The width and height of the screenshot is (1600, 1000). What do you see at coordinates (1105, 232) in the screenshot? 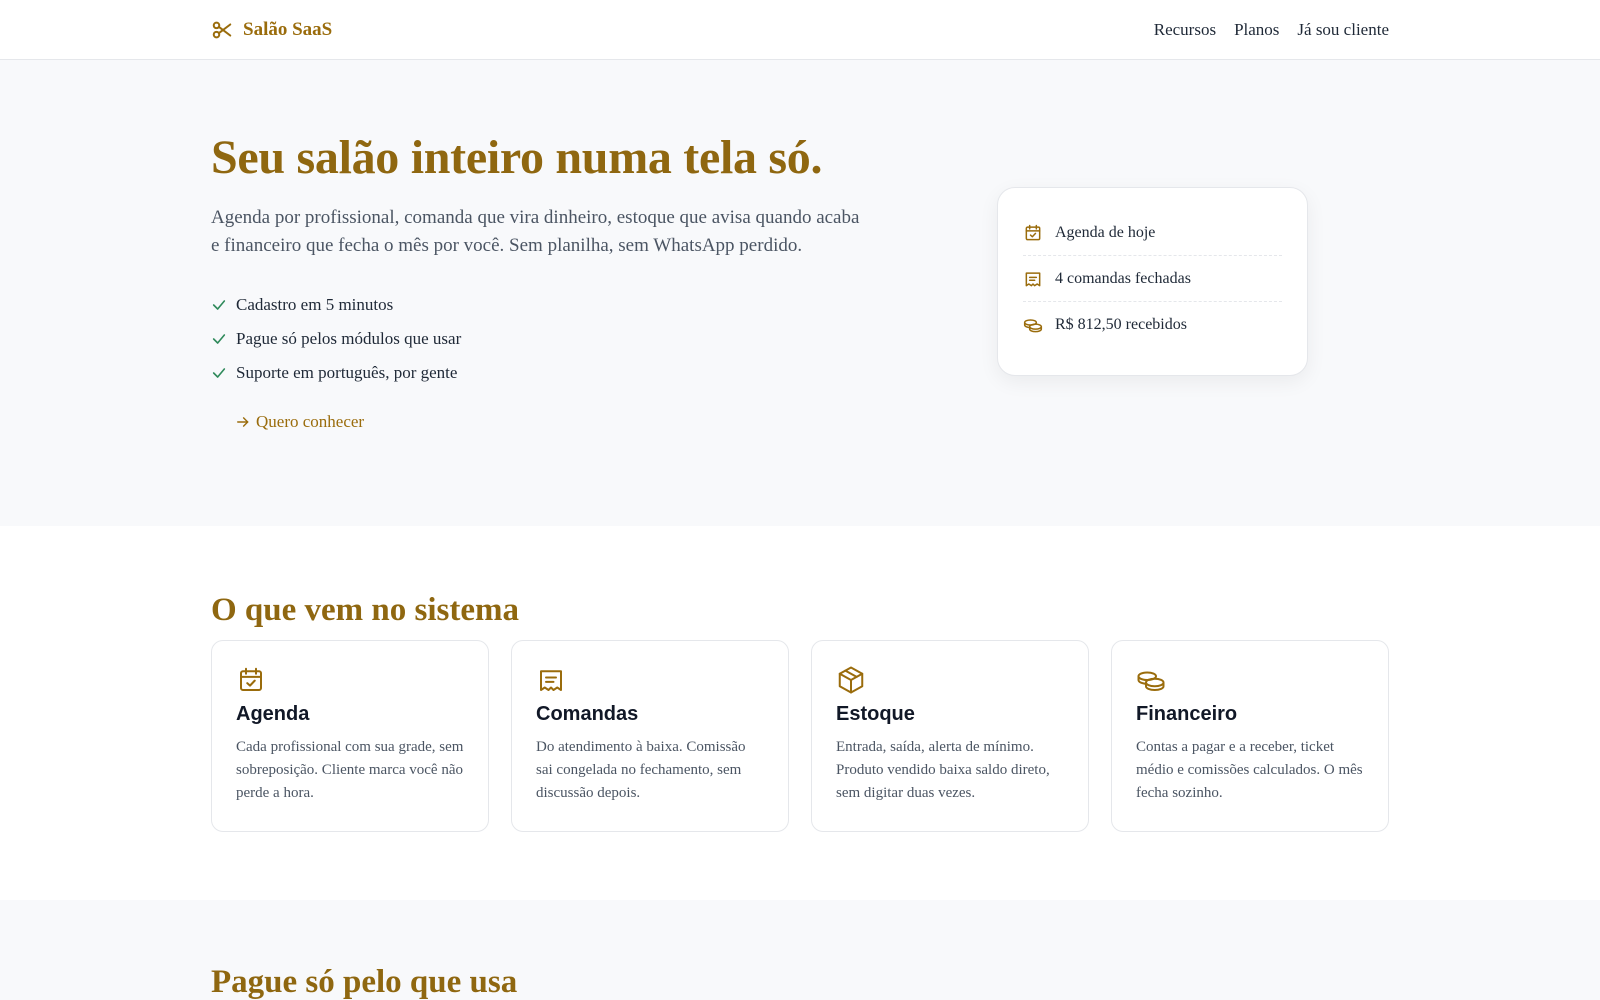
I see `today-row-label: Agenda de hoje` at bounding box center [1105, 232].